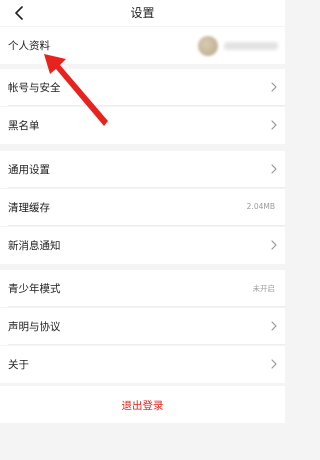  I want to click on settings-item-blacklist: 黑名单, so click(142, 125).